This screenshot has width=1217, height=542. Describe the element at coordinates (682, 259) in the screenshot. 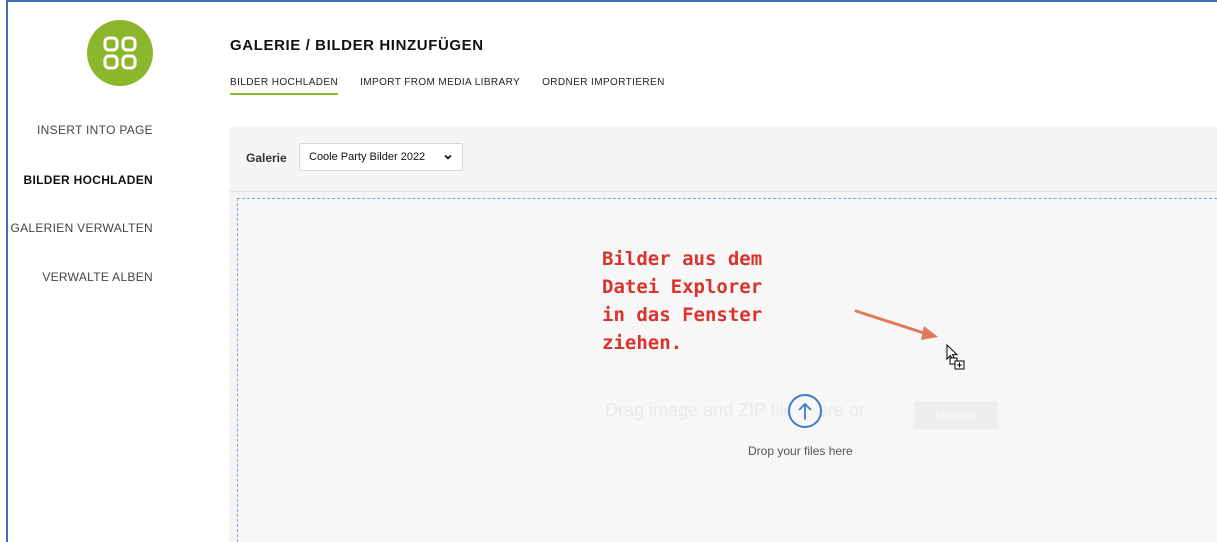

I see `annotation-line: Bilder aus dem` at that location.